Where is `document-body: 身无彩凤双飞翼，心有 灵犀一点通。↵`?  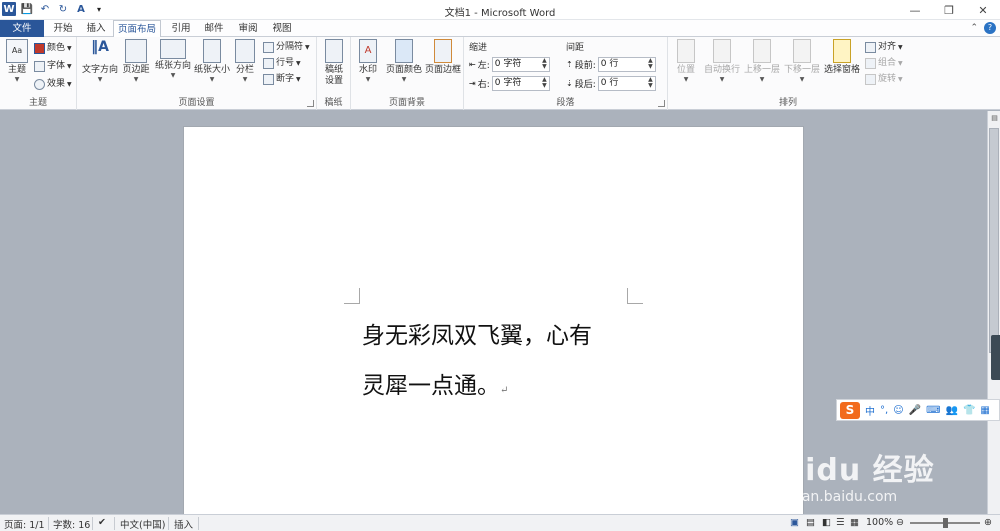
document-body: 身无彩凤双飞翼，心有 灵犀一点通。↵ is located at coordinates (502, 363).